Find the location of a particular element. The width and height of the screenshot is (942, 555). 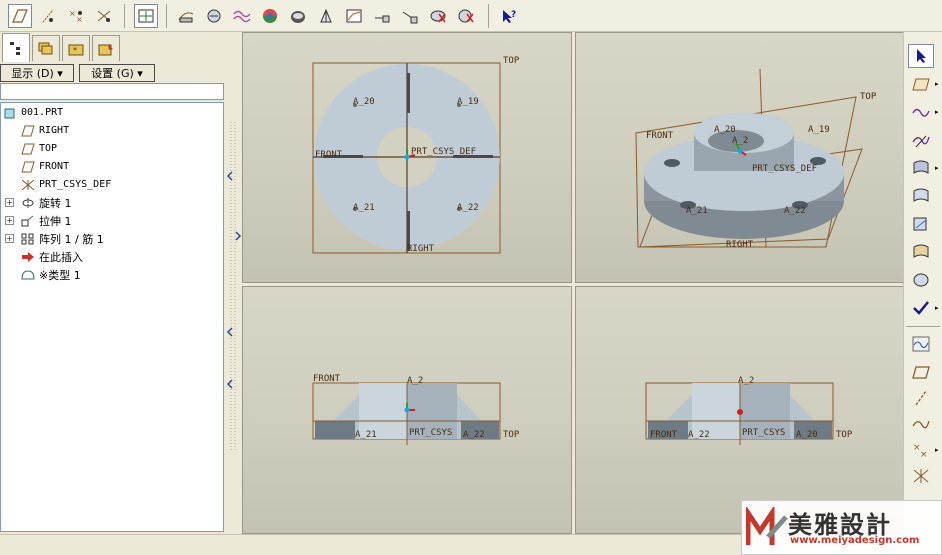

sketch-datum-curve-icon is located at coordinates (921, 344).